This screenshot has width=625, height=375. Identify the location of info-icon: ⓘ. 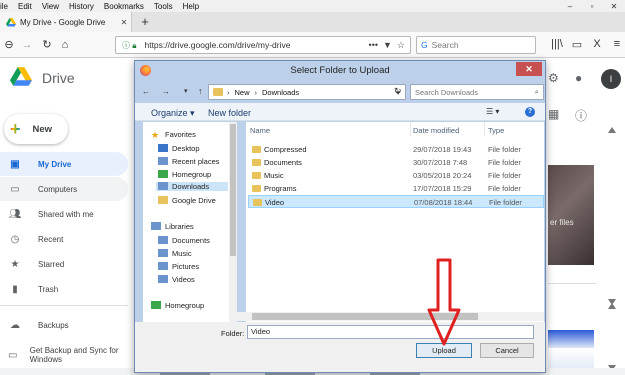
(581, 115).